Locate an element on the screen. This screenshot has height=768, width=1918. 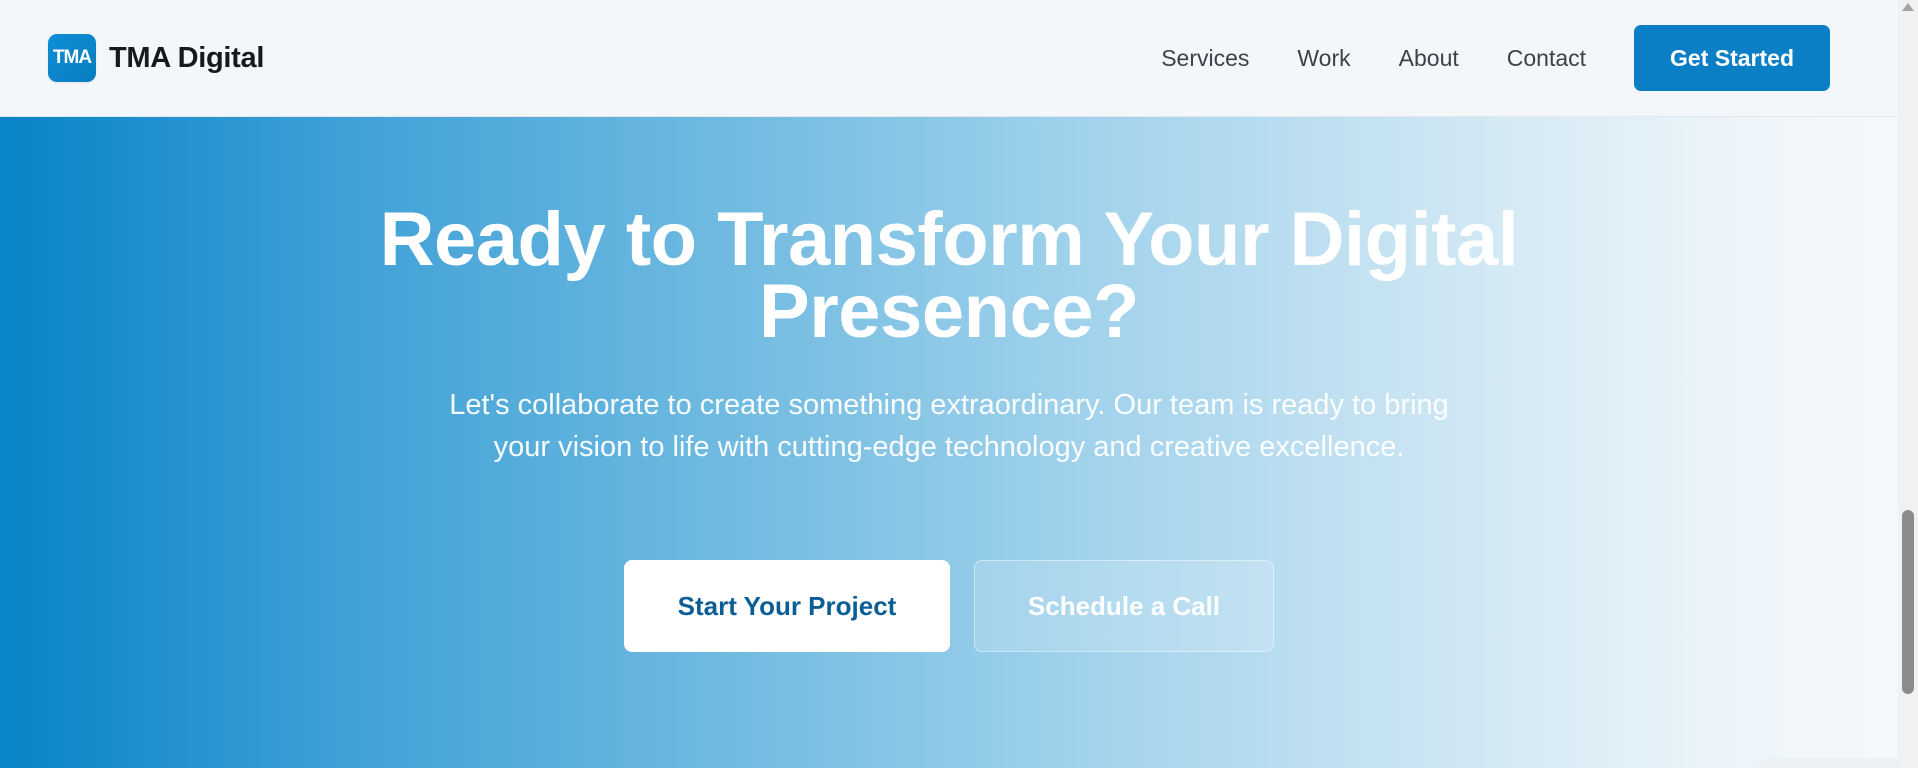
schedule-a-call-button: Schedule a Call is located at coordinates (1124, 606).